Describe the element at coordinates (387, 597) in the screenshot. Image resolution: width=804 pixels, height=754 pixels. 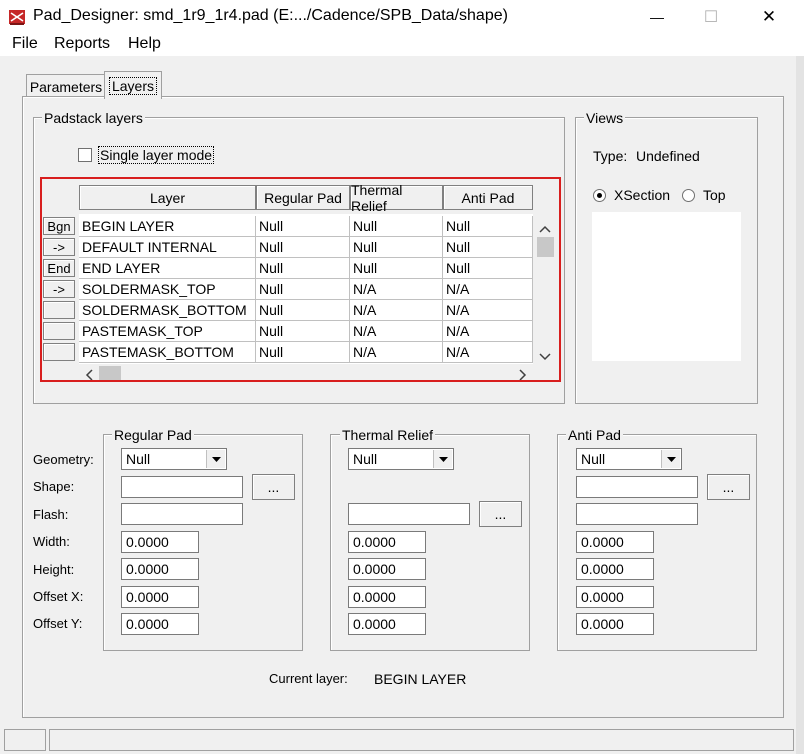
I see `thermal-offset-x-input: 0.0000` at that location.